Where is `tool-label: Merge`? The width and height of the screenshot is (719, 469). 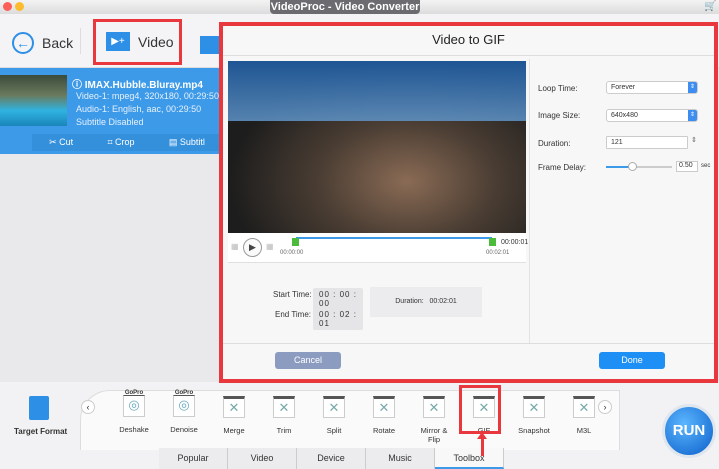 tool-label: Merge is located at coordinates (234, 430).